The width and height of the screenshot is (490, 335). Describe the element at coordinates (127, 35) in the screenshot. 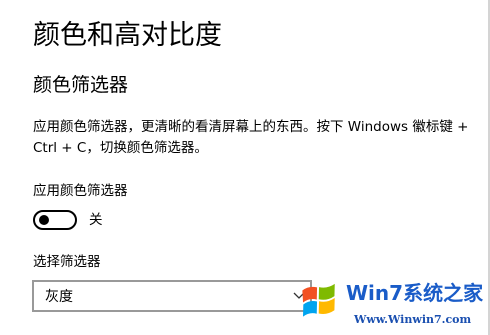

I see `page-title: 颜色和高对比度` at that location.